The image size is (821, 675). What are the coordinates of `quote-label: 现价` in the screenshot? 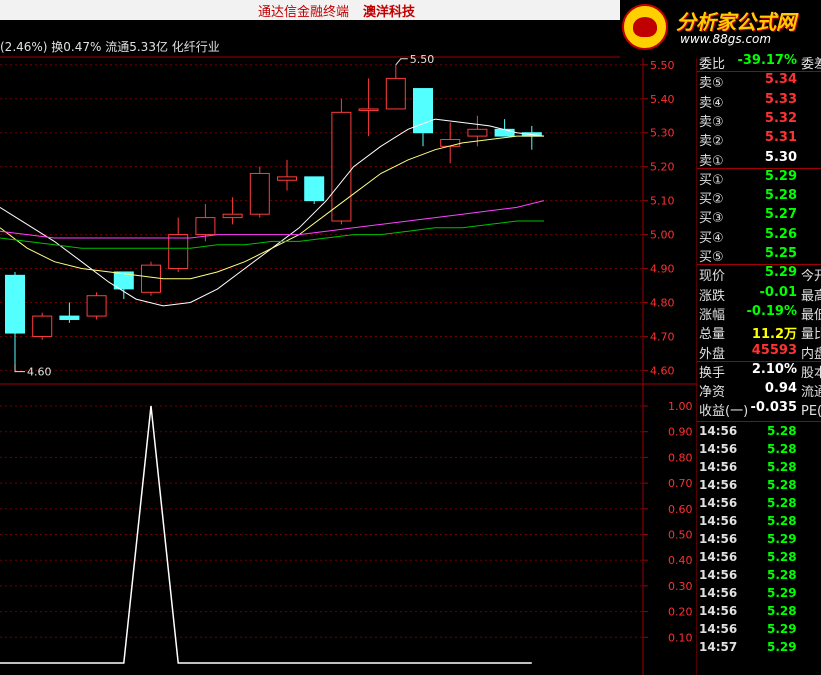 It's located at (712, 277).